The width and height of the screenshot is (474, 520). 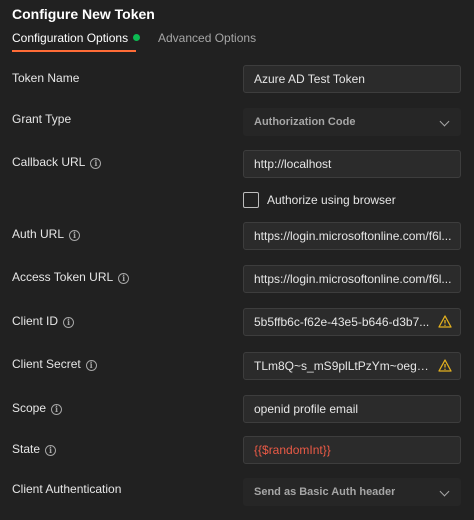 I want to click on access-token-url-label: Access Token URL, so click(x=63, y=277).